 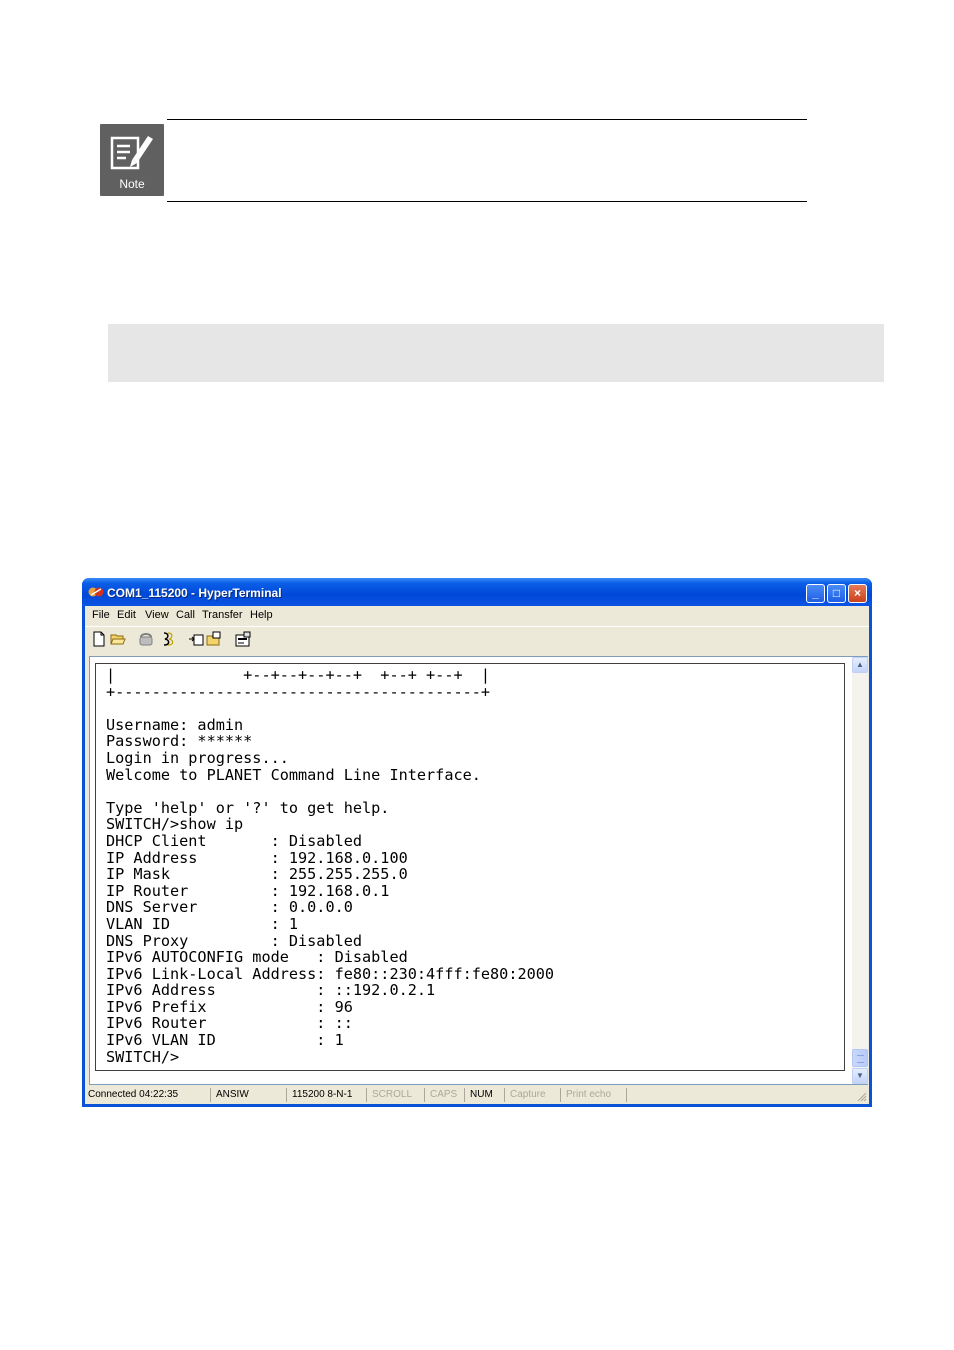 I want to click on resize-grip-icon, so click(x=862, y=1097).